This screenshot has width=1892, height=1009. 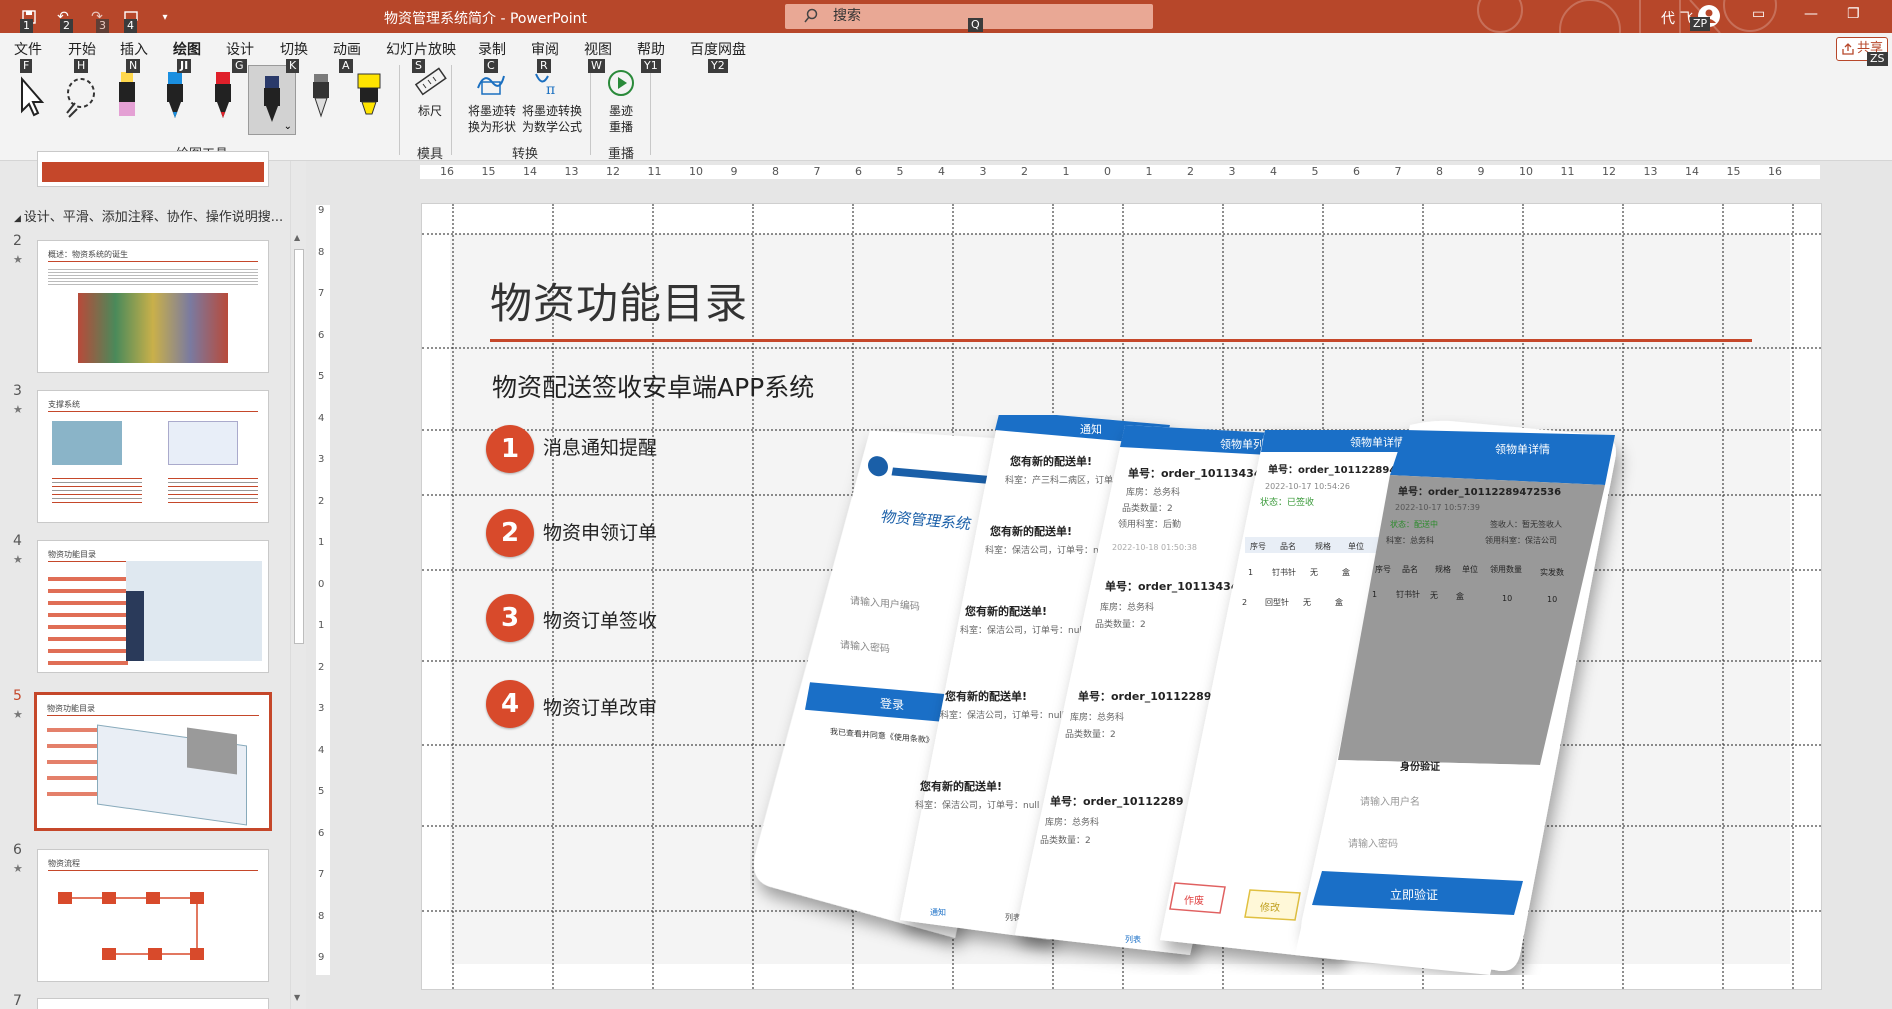 I want to click on detail-cell: 钉书针, so click(x=1284, y=572).